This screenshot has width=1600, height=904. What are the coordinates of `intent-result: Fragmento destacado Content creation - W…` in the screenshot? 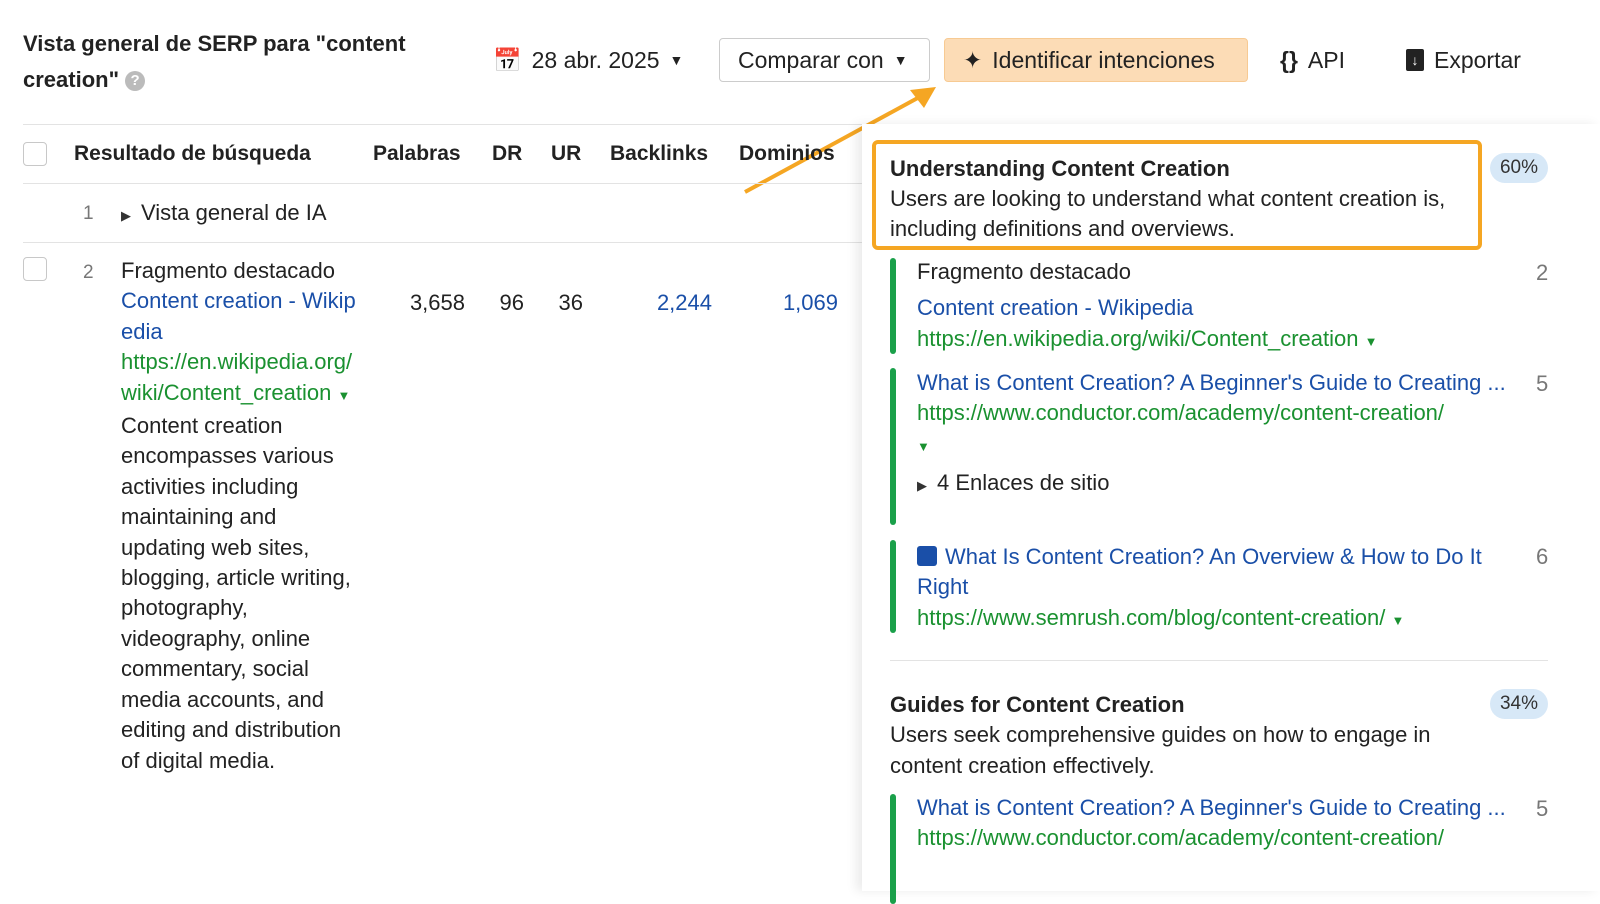 It's located at (1219, 307).